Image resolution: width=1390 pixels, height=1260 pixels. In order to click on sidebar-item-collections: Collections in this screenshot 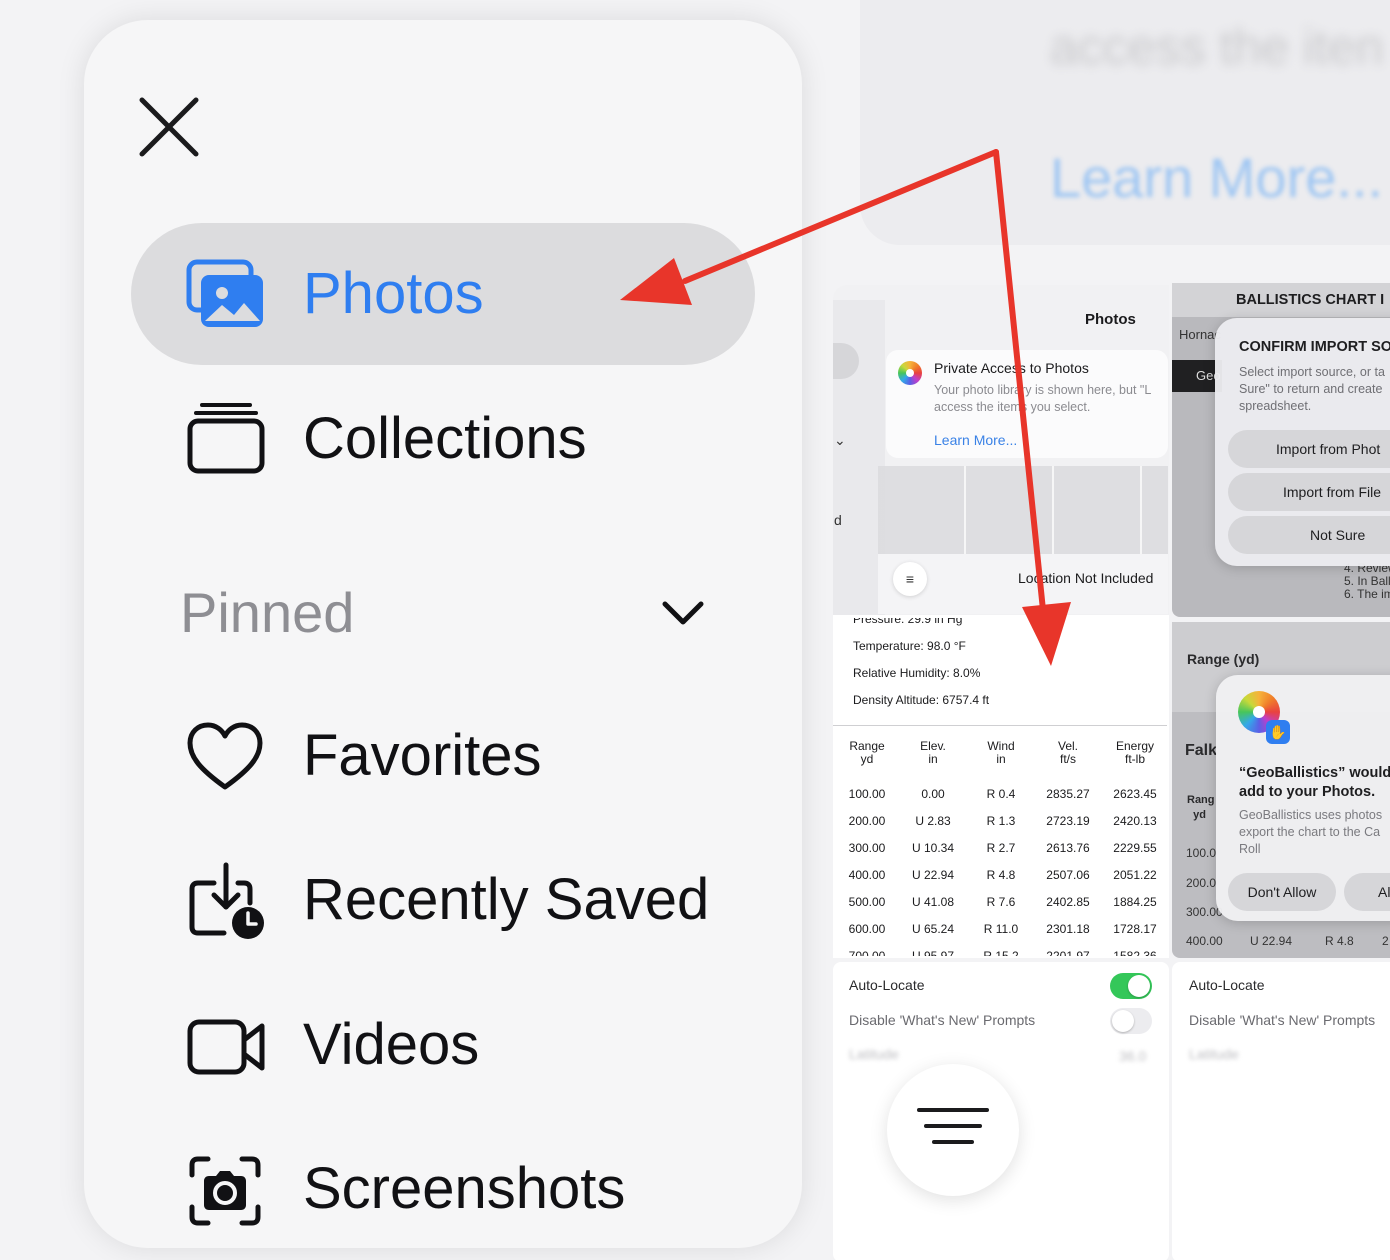, I will do `click(443, 439)`.